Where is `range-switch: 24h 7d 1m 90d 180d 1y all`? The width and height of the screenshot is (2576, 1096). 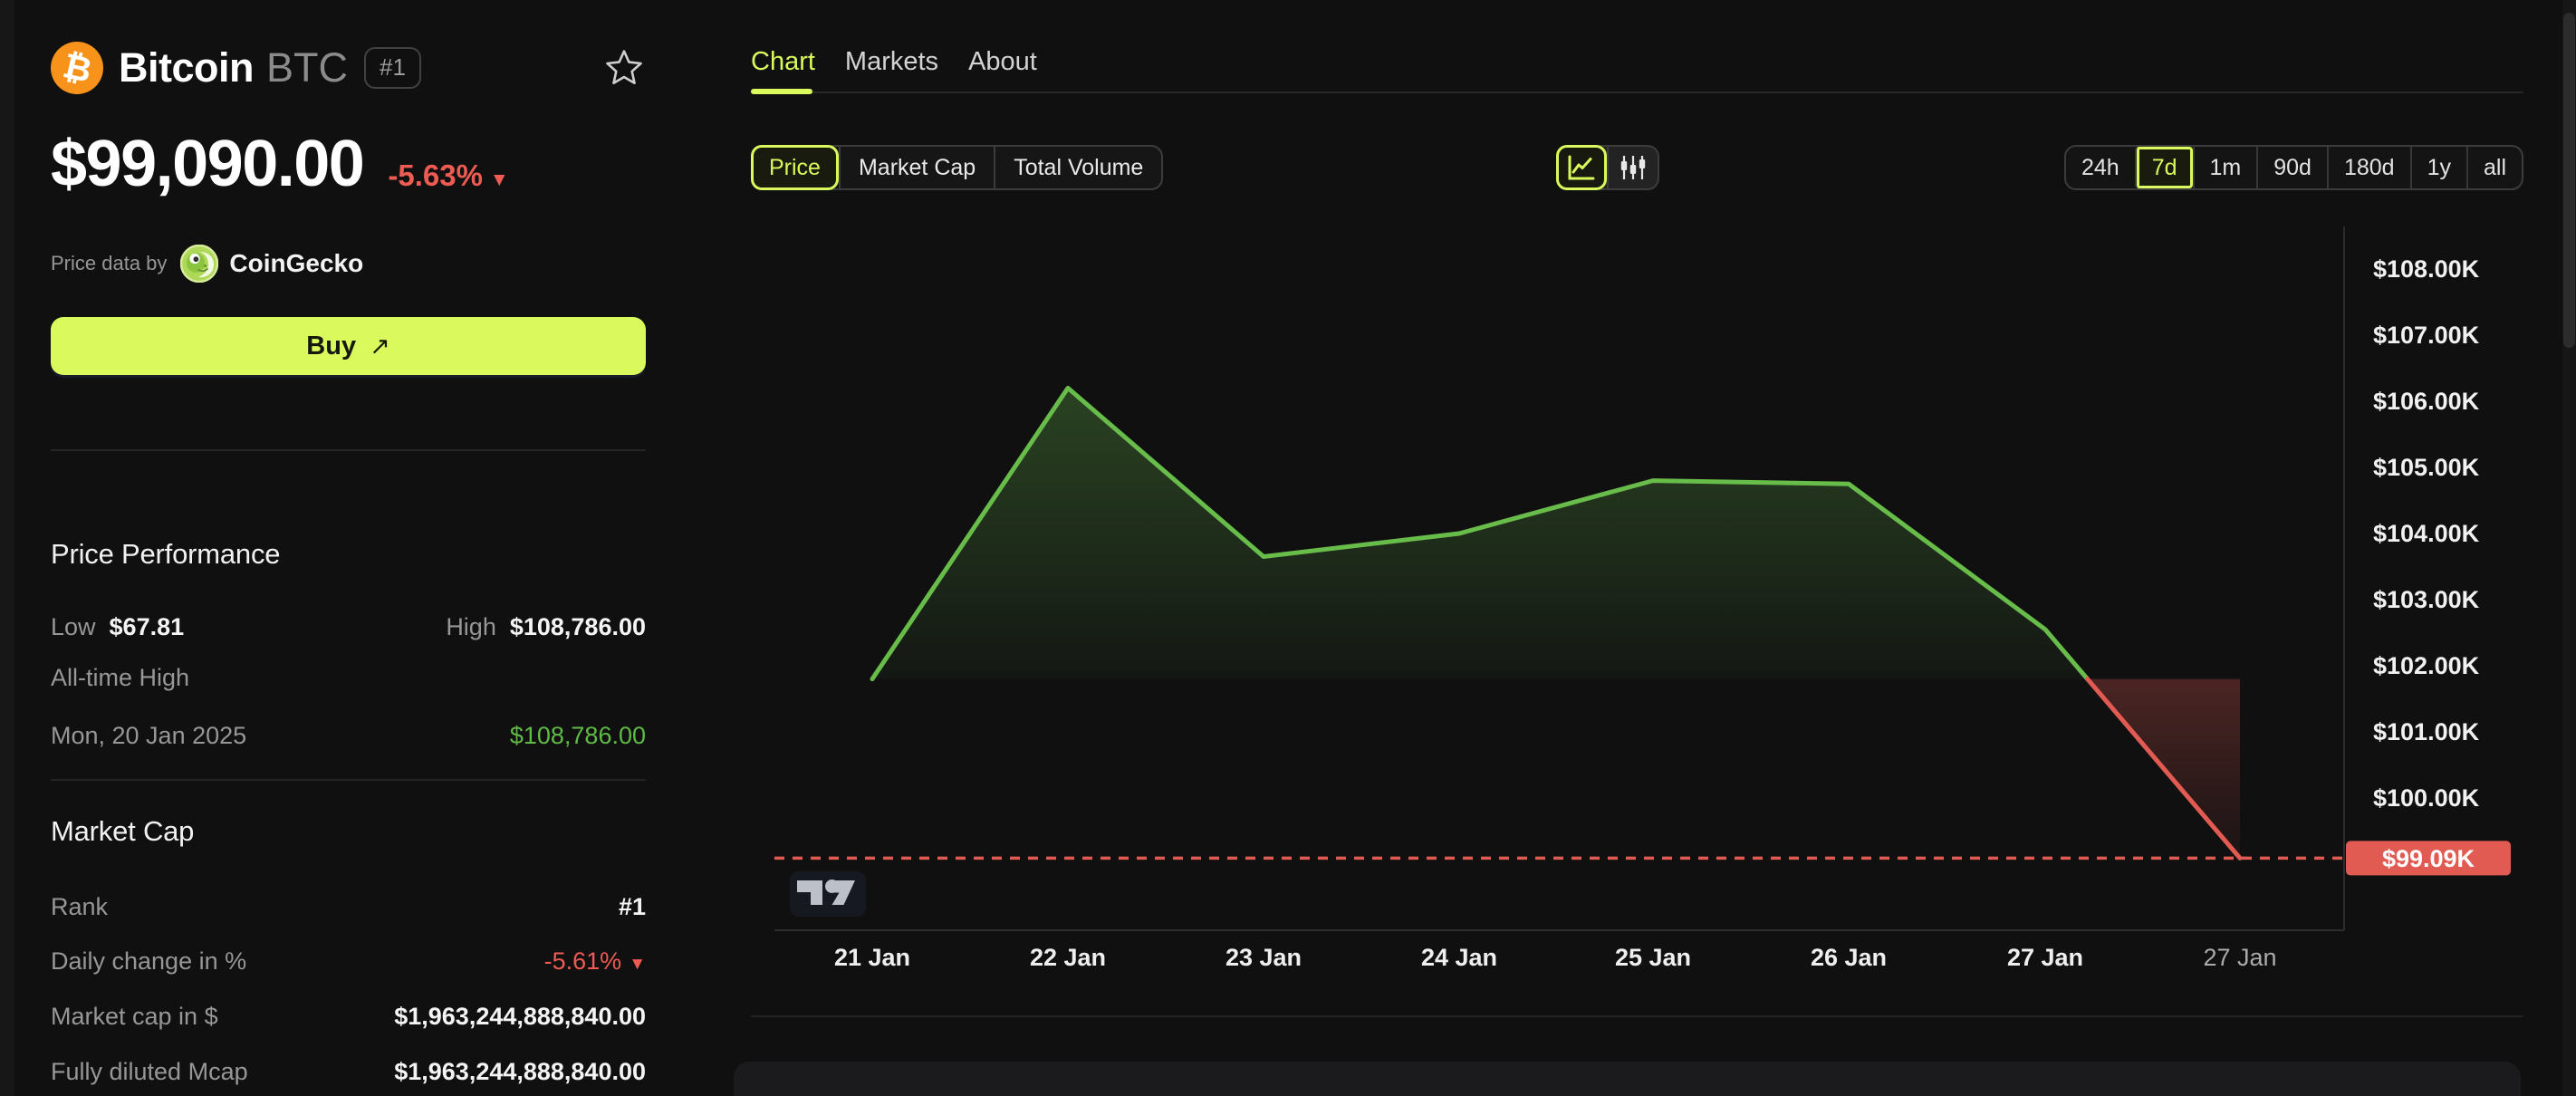 range-switch: 24h 7d 1m 90d 180d 1y all is located at coordinates (2293, 167).